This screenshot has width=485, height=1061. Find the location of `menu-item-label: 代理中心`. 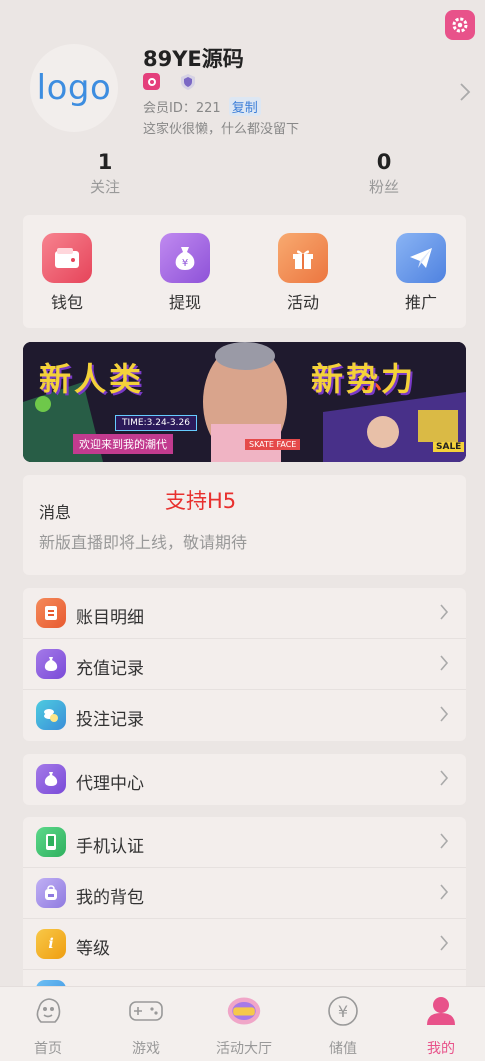

menu-item-label: 代理中心 is located at coordinates (110, 784).